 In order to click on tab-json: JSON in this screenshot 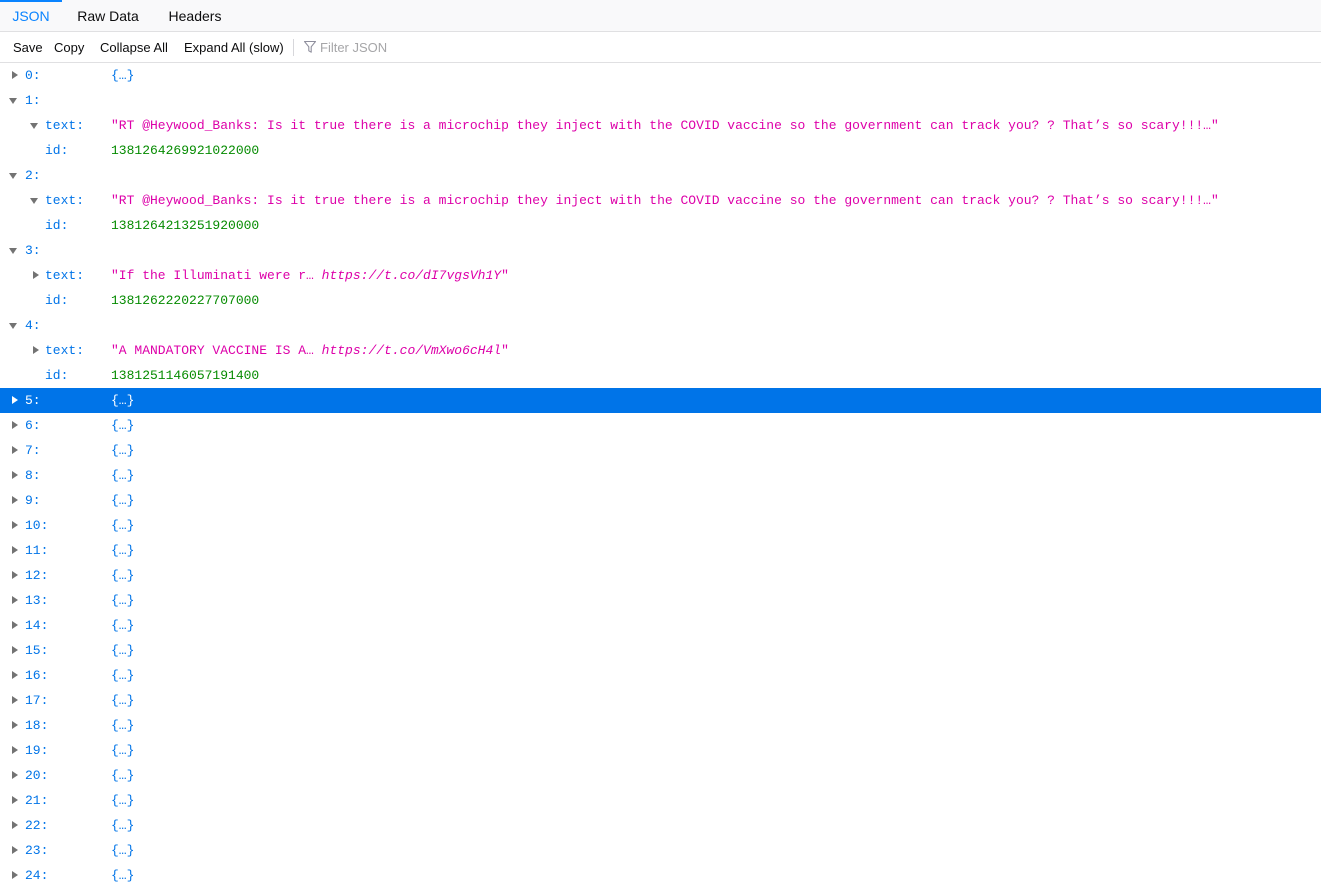, I will do `click(31, 16)`.